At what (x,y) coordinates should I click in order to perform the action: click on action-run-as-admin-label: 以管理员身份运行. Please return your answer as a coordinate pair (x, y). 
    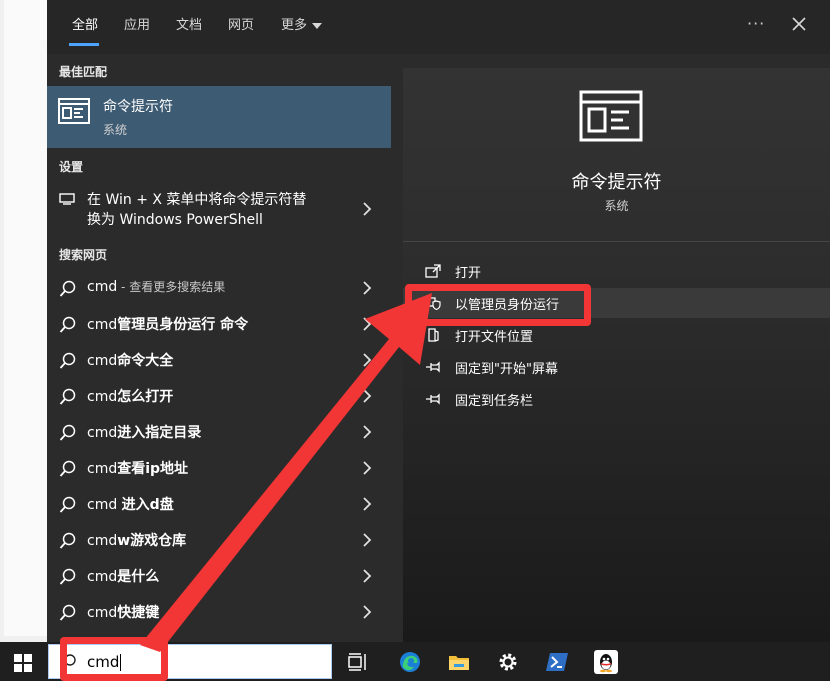
    Looking at the image, I should click on (507, 305).